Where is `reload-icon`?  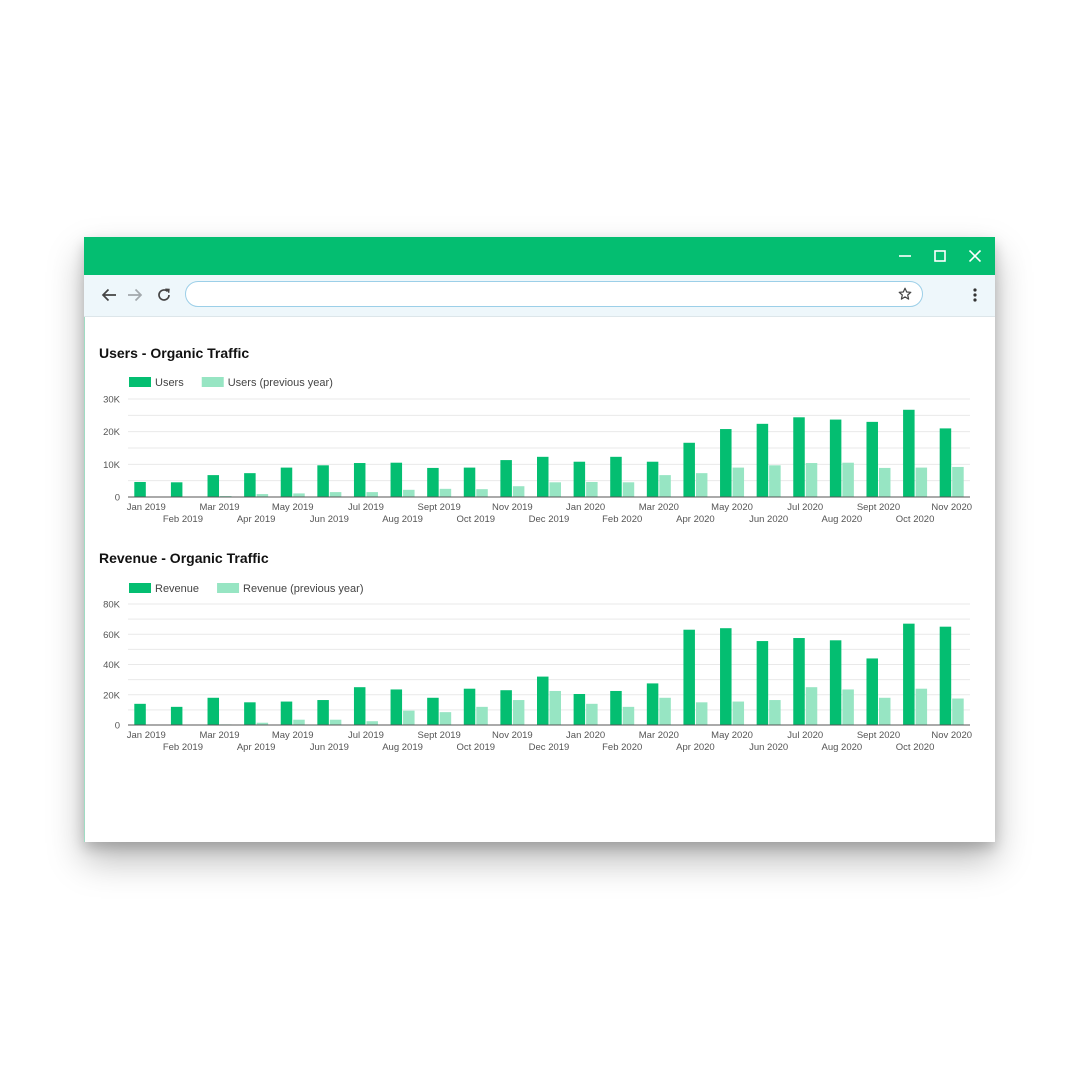
reload-icon is located at coordinates (164, 295).